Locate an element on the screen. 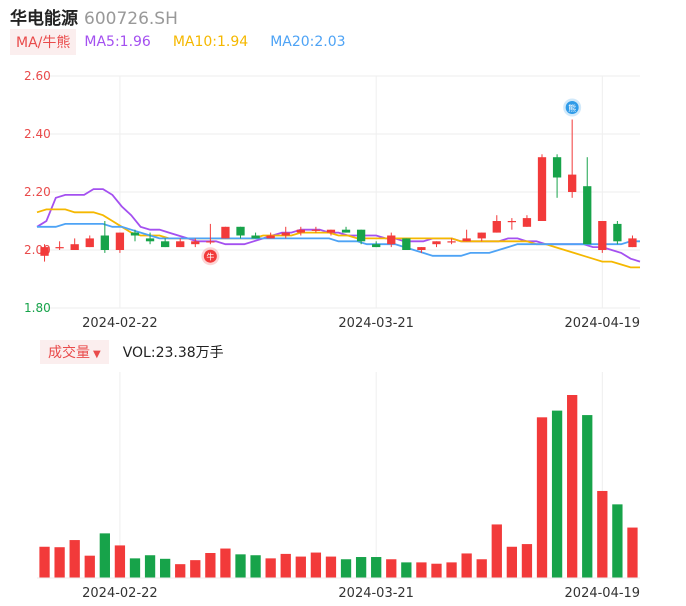 Image resolution: width=686 pixels, height=606 pixels. ma5-line is located at coordinates (338, 225).